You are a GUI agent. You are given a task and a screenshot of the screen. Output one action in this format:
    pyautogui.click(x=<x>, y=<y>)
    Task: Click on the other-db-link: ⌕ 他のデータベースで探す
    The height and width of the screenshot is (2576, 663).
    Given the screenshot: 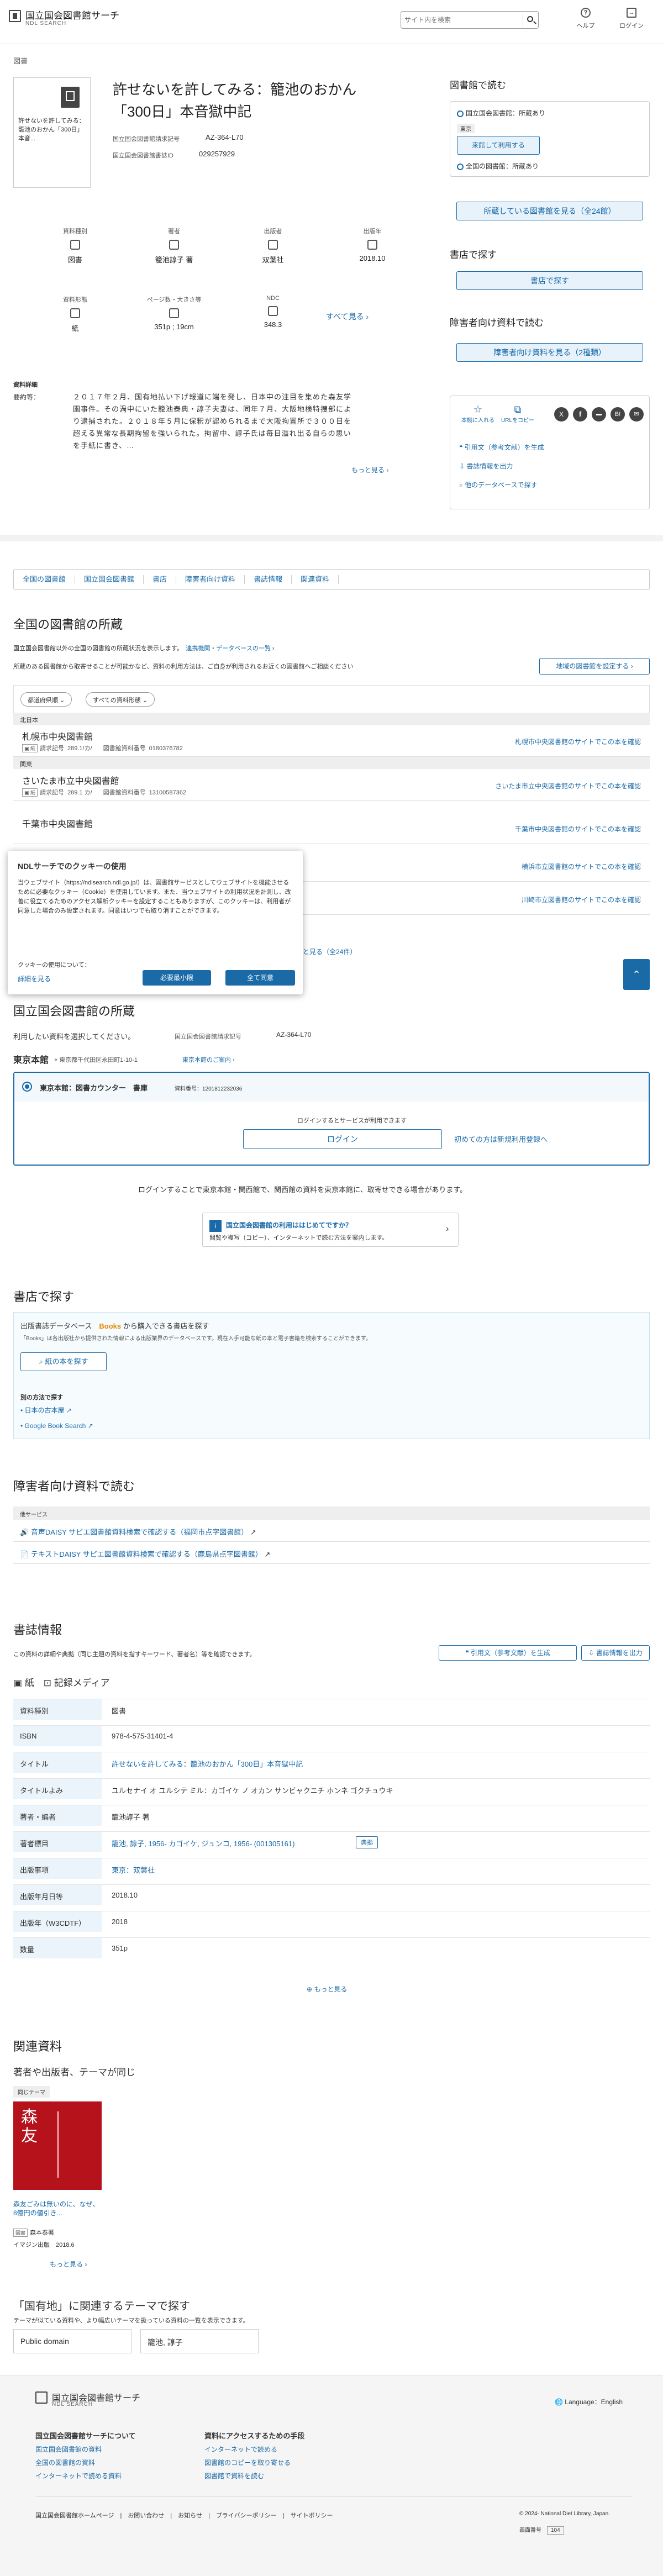 What is the action you would take?
    pyautogui.click(x=498, y=485)
    